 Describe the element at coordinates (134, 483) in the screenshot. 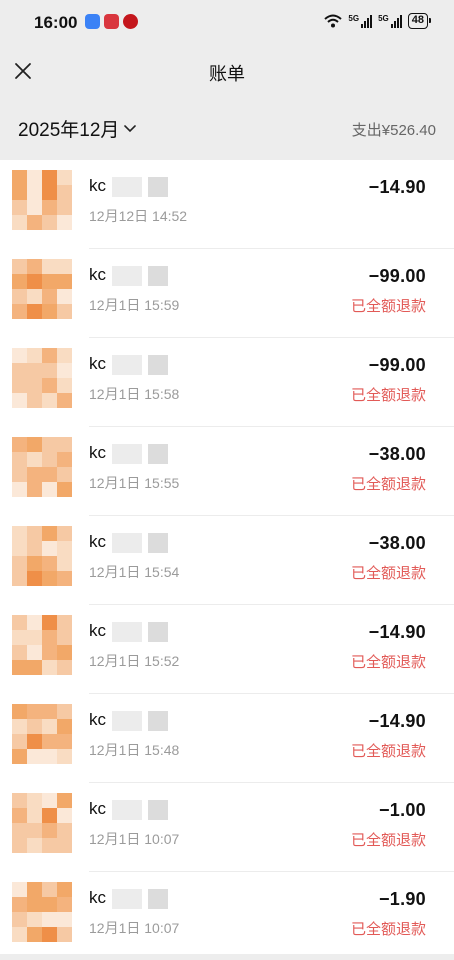

I see `transaction-time: 12月1日 15:55` at that location.